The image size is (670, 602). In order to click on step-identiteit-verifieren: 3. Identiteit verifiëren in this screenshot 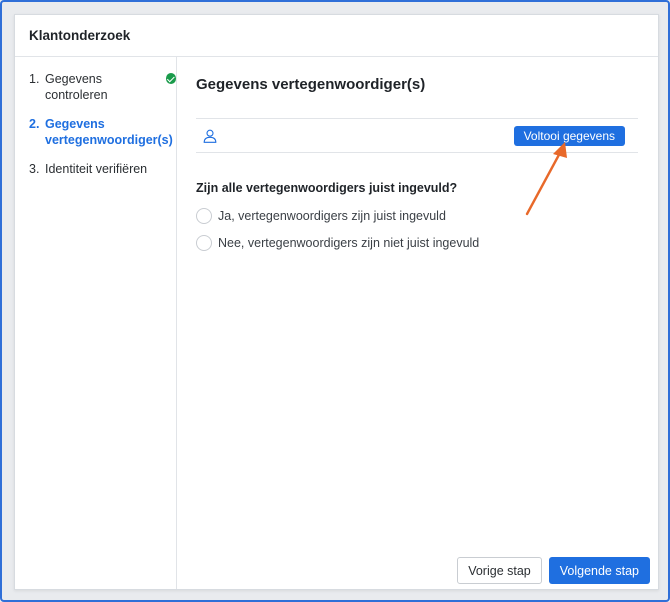, I will do `click(102, 169)`.